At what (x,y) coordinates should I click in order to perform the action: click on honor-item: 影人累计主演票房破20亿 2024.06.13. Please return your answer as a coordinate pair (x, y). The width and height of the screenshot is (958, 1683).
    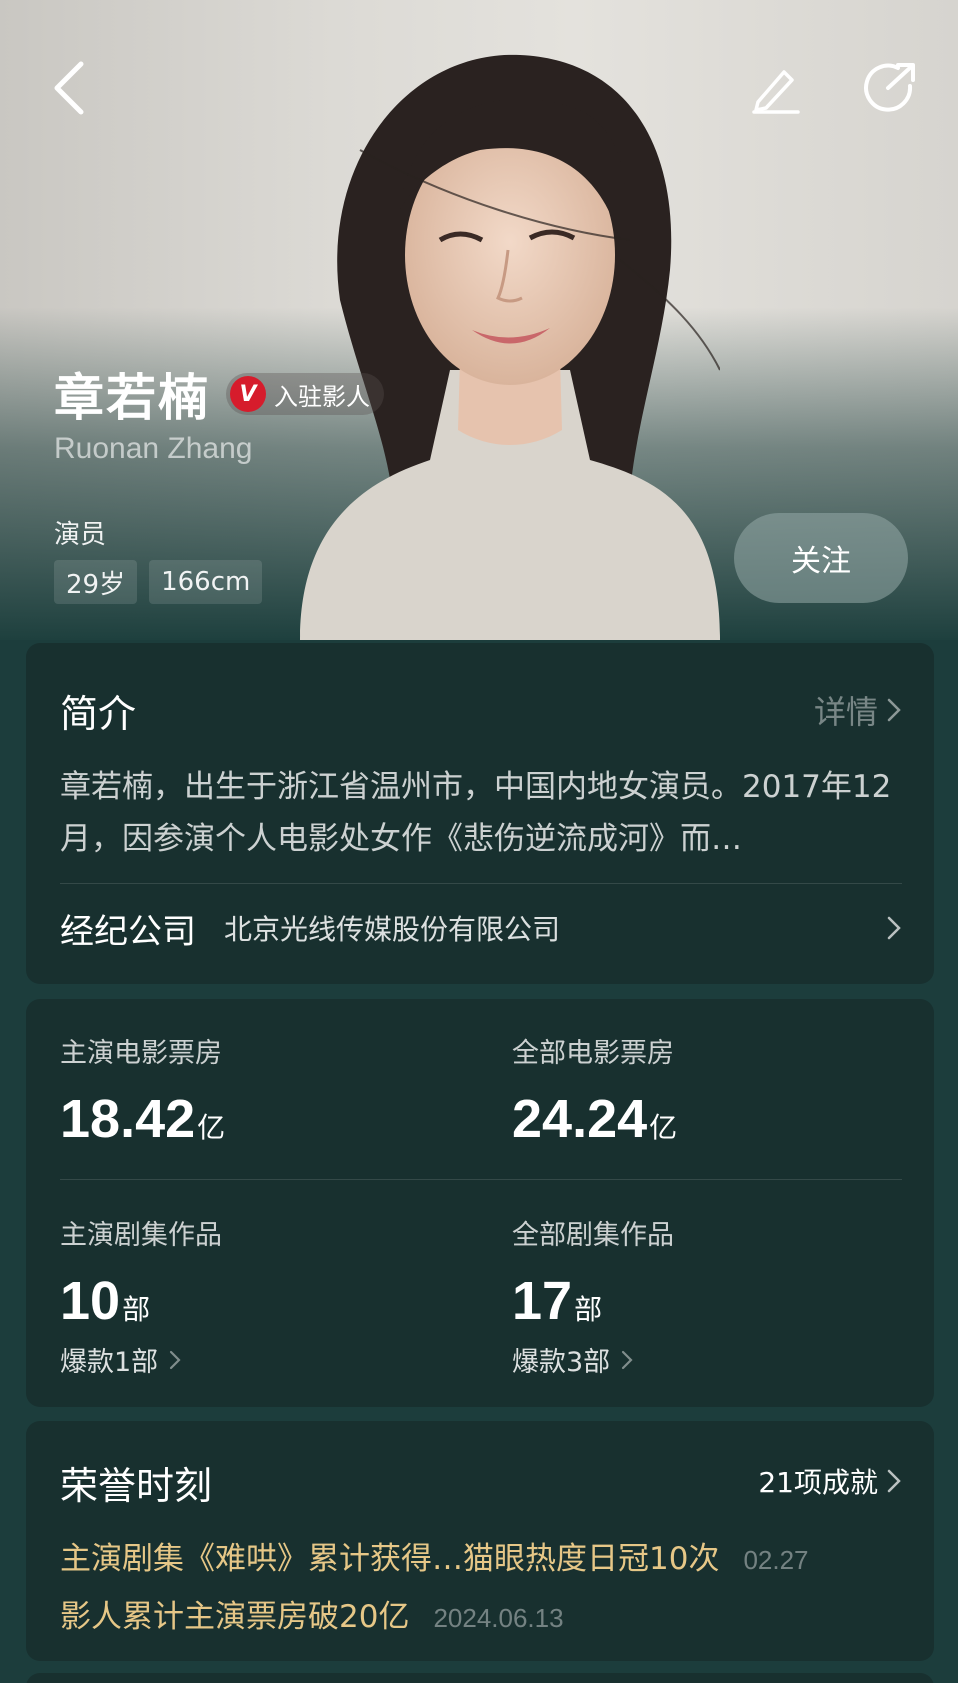
    Looking at the image, I should click on (312, 1613).